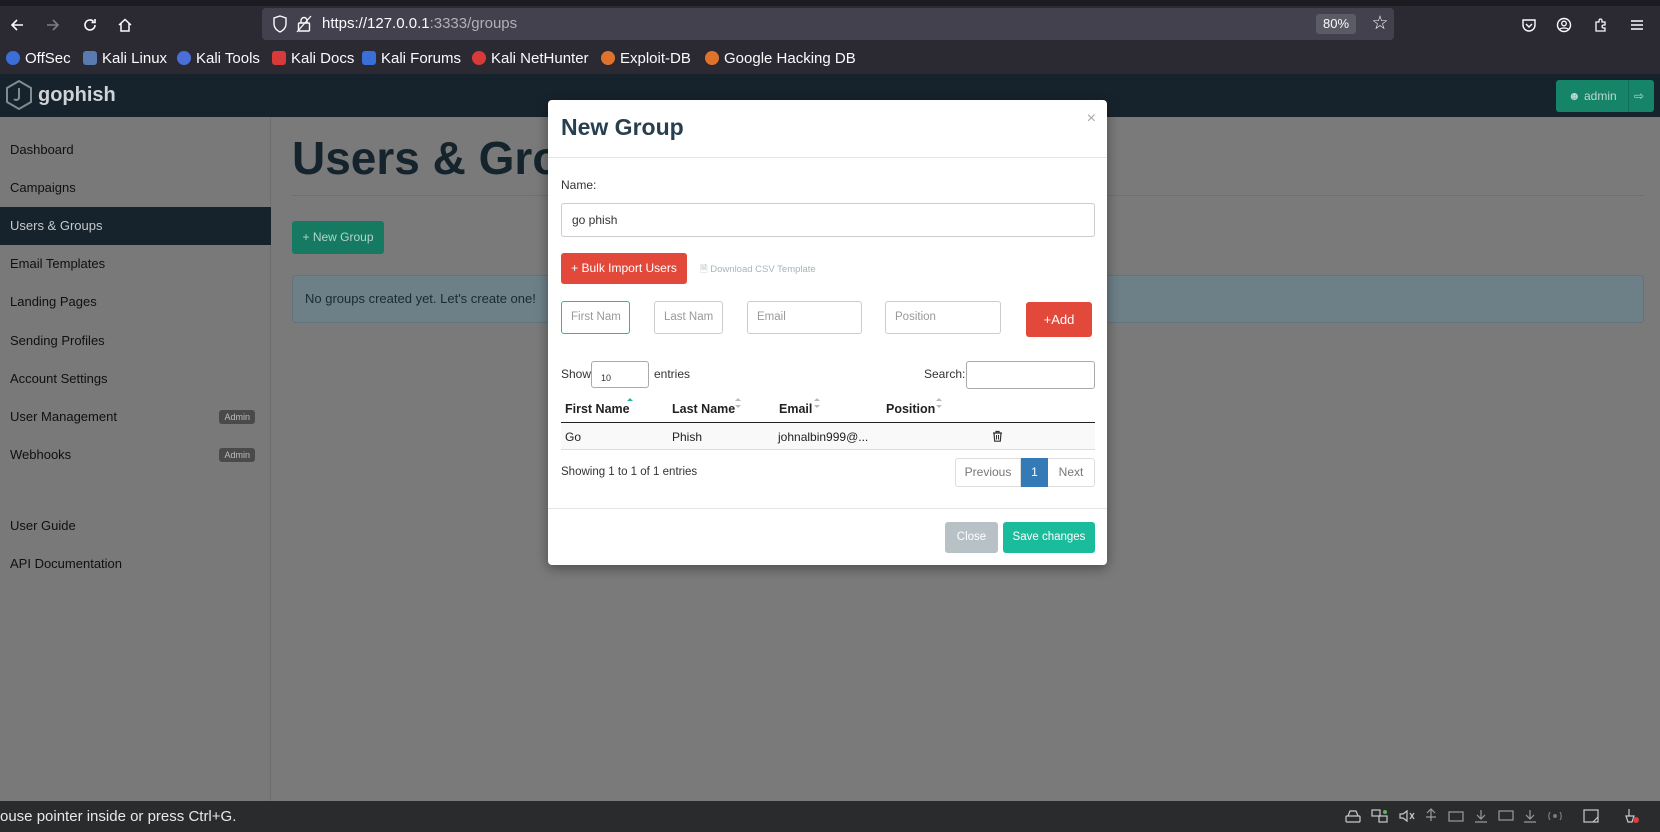 The height and width of the screenshot is (832, 1660). I want to click on sidebar-item-label: Account Settings, so click(59, 378).